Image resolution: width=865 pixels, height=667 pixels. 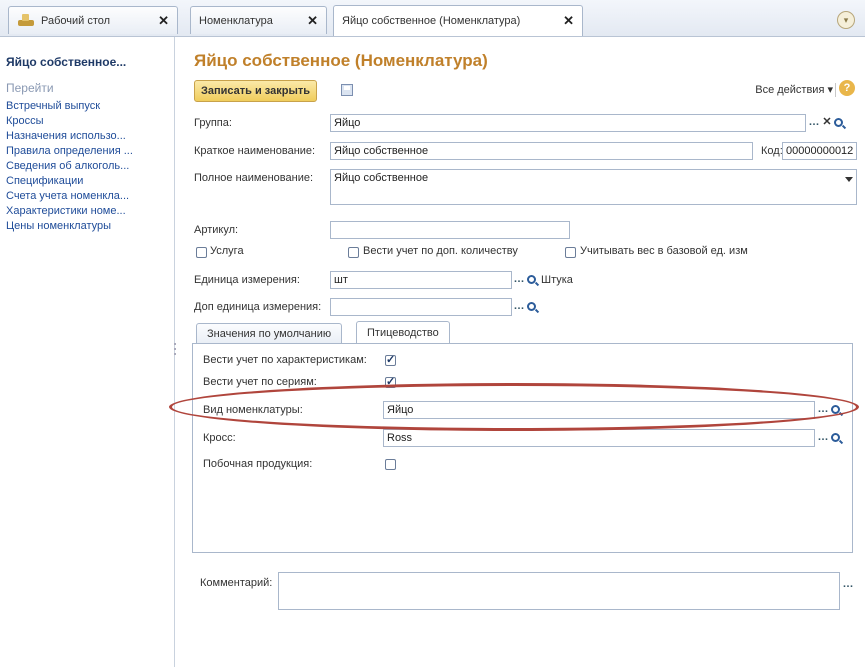 I want to click on tab-nomenclature: Номенклатура ✕, so click(x=258, y=20).